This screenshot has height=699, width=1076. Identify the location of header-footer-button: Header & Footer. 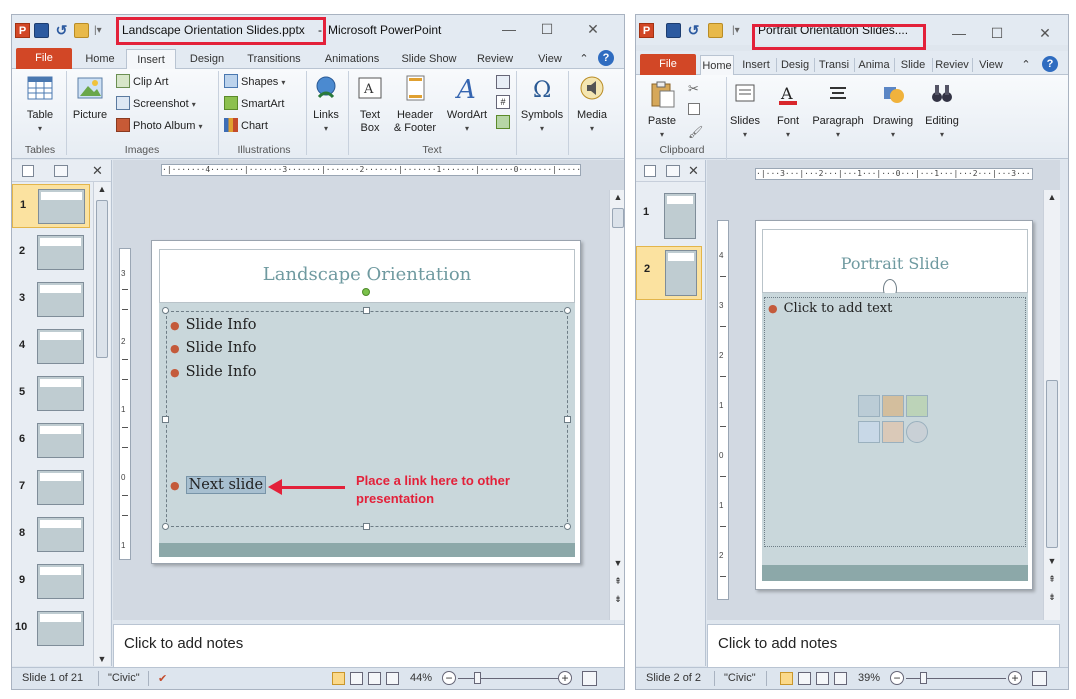
(415, 104).